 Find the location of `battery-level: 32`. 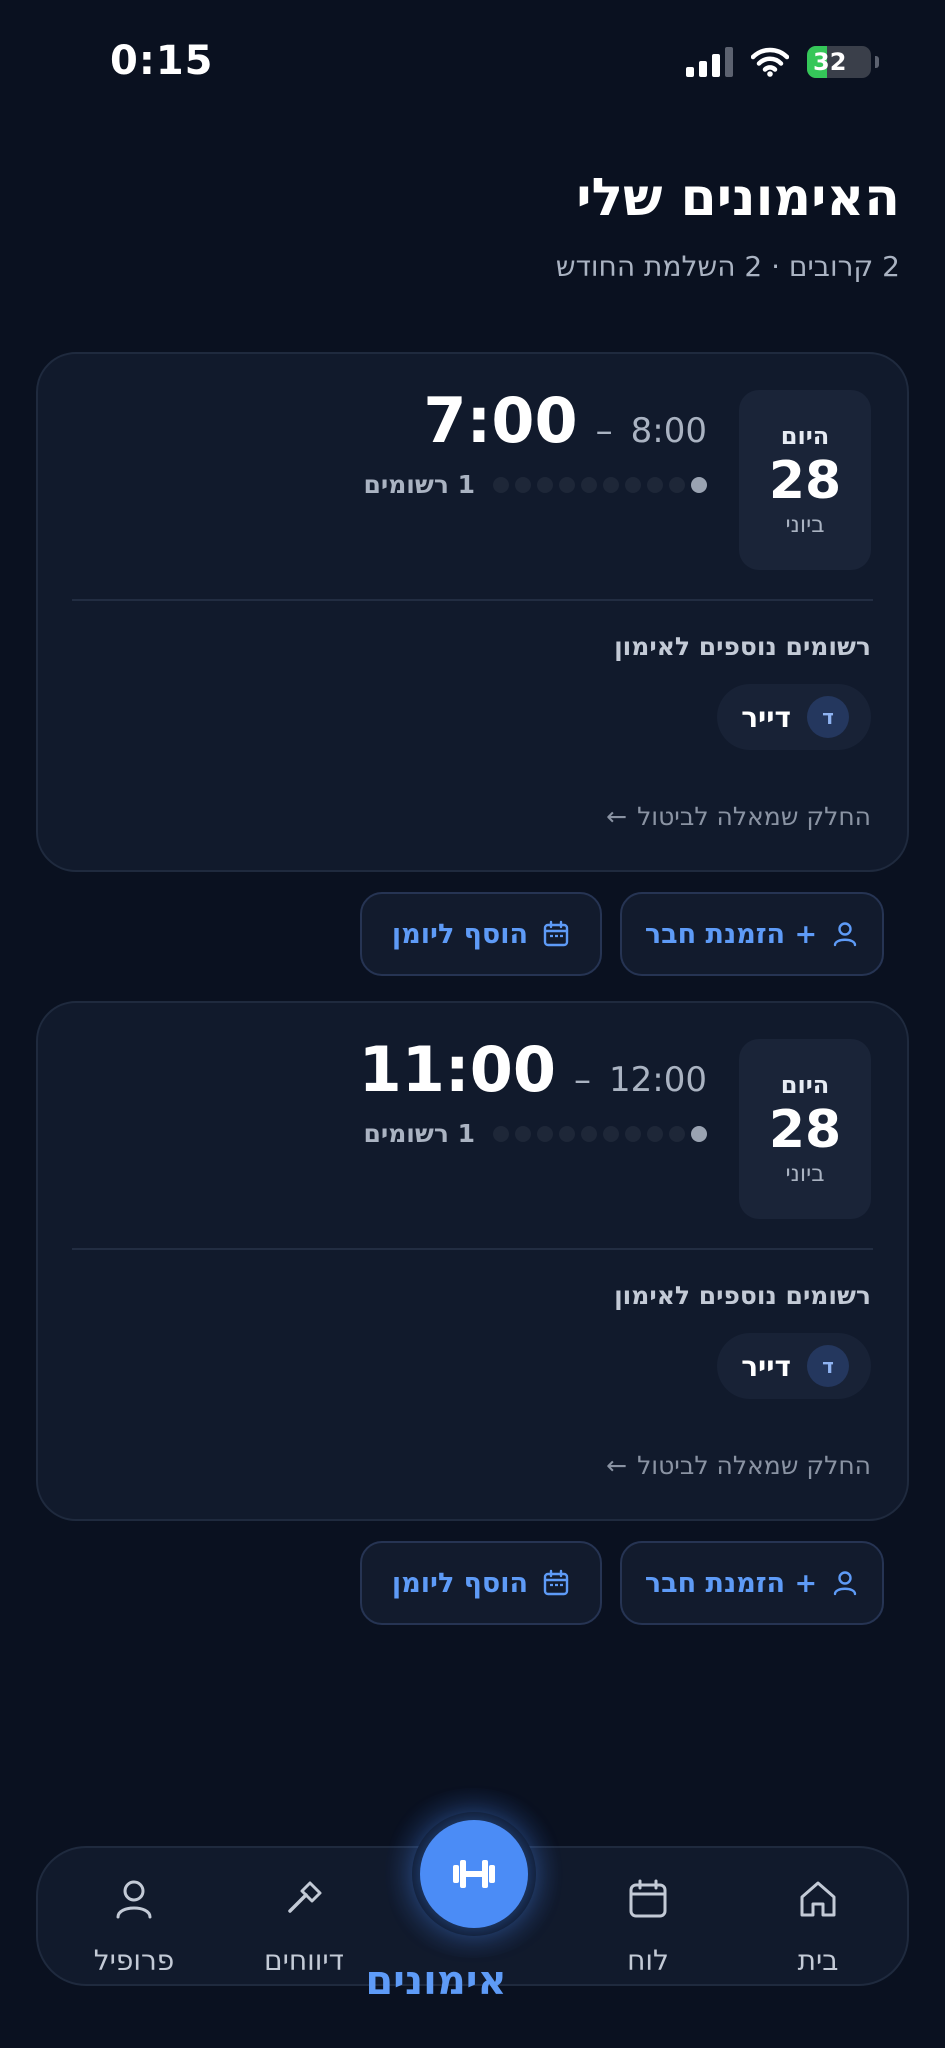

battery-level: 32 is located at coordinates (830, 62).